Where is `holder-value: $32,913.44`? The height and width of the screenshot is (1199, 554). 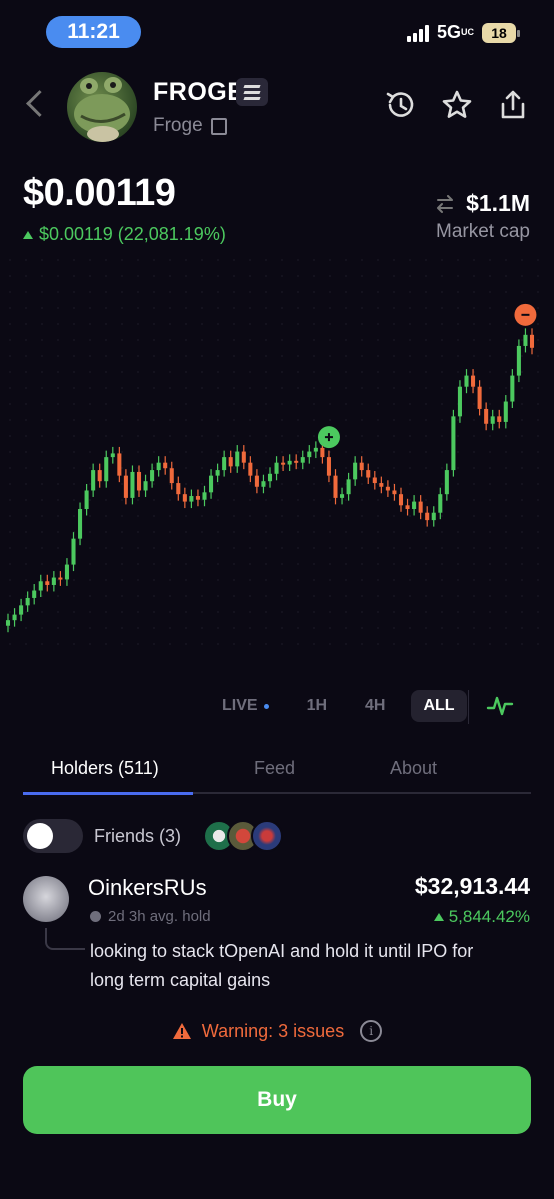 holder-value: $32,913.44 is located at coordinates (472, 886).